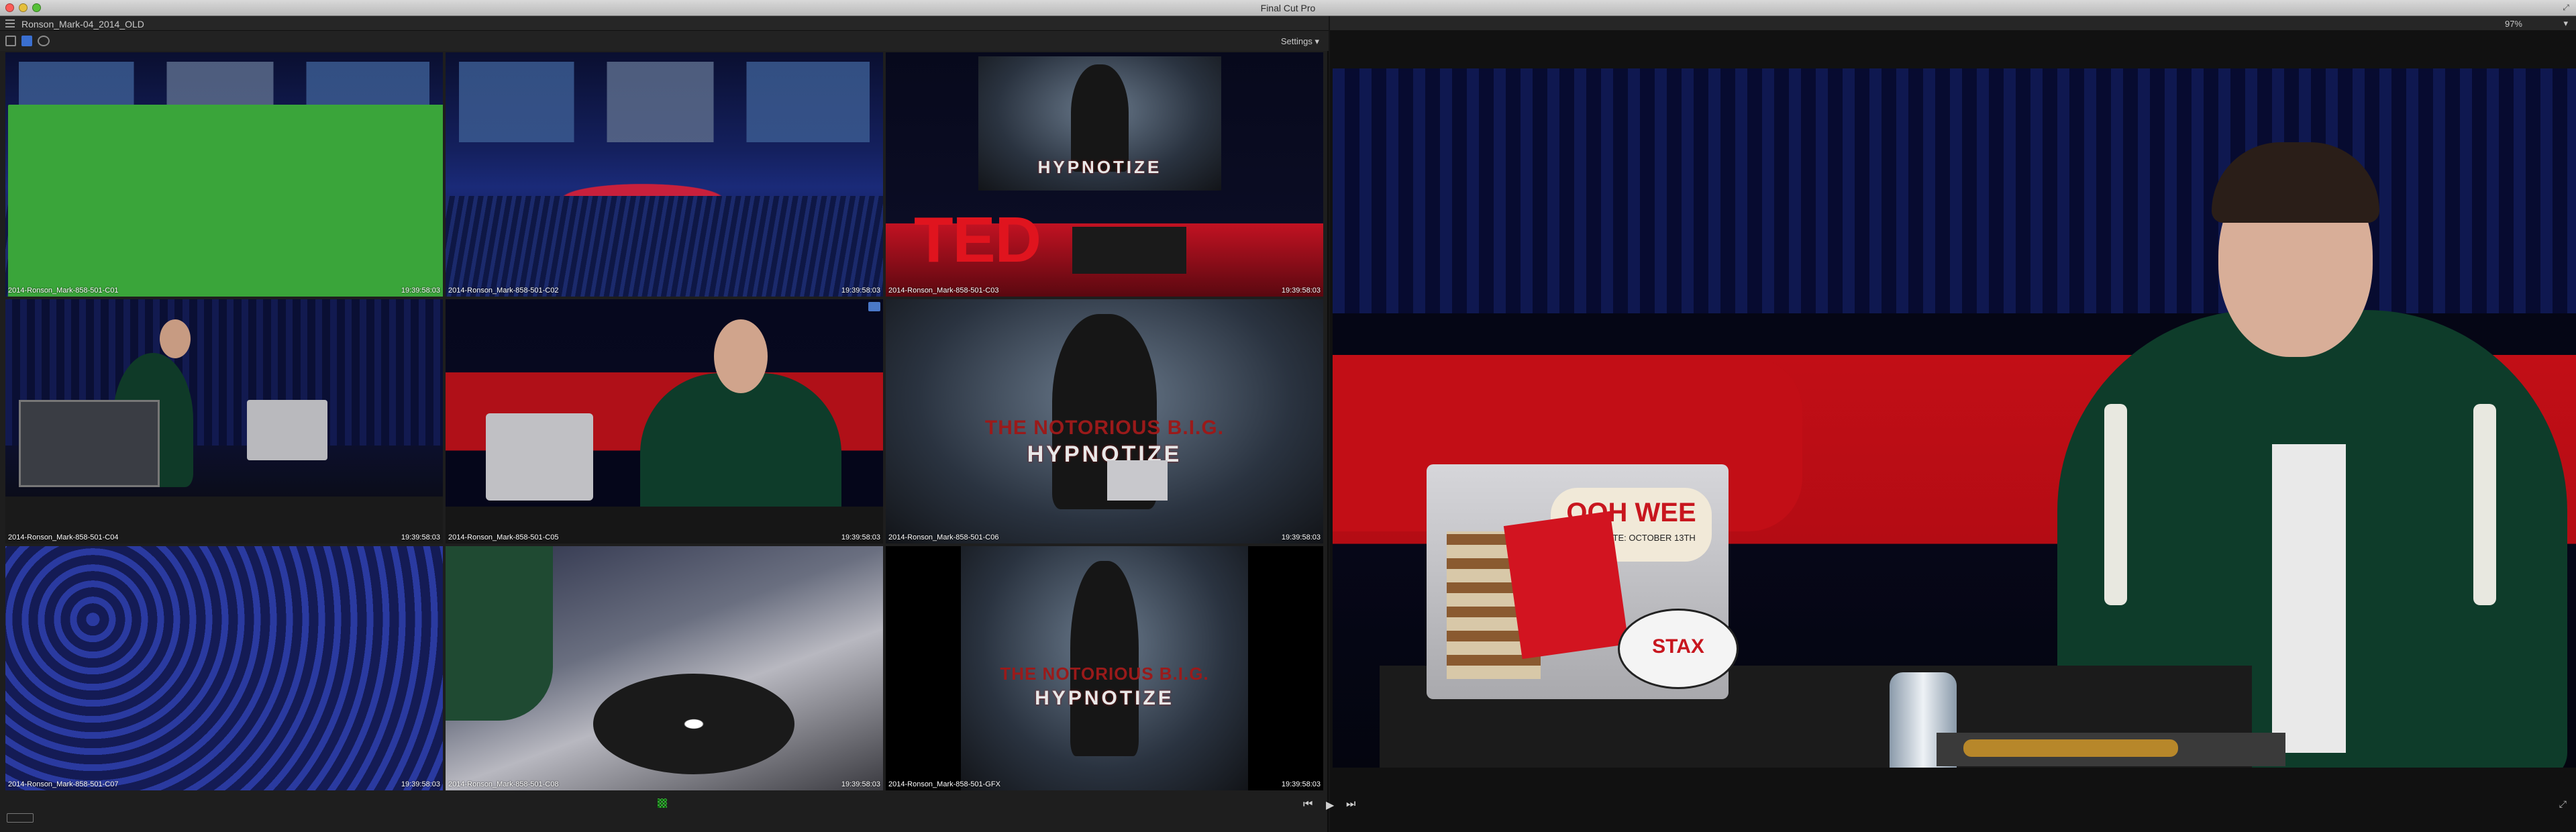  I want to click on chevron-down-icon: ▾, so click(1317, 41).